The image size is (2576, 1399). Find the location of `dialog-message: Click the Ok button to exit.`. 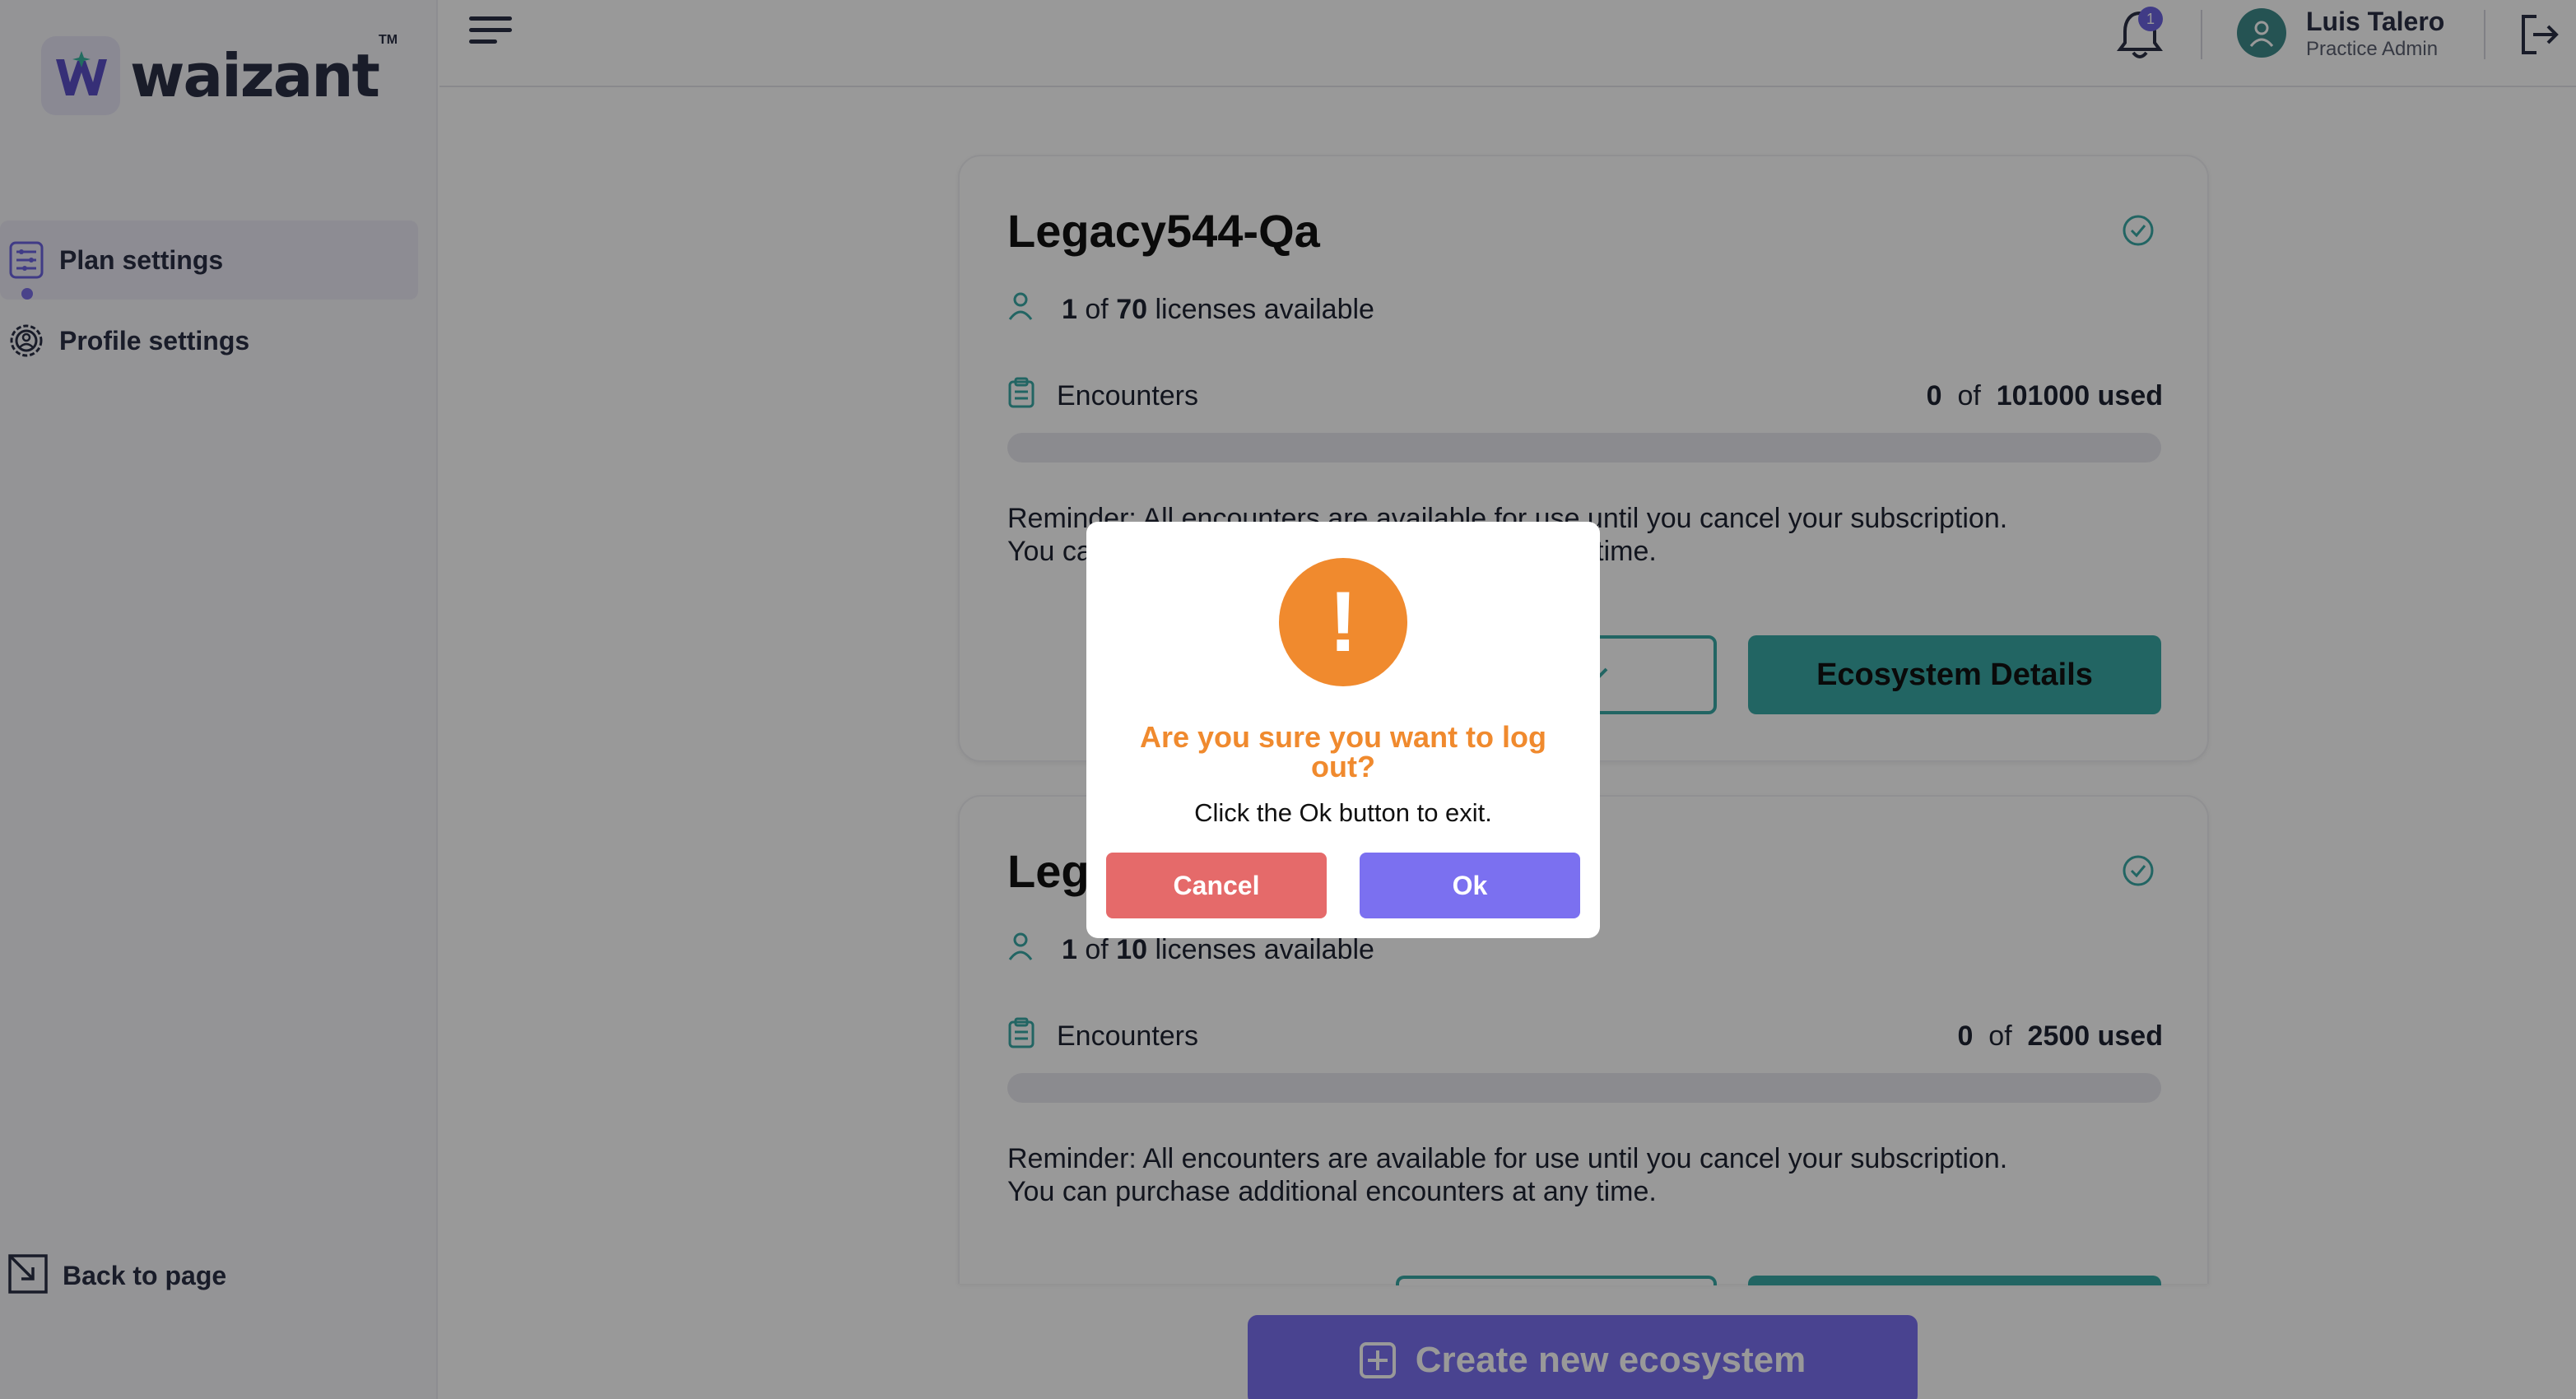

dialog-message: Click the Ok button to exit. is located at coordinates (1343, 812).